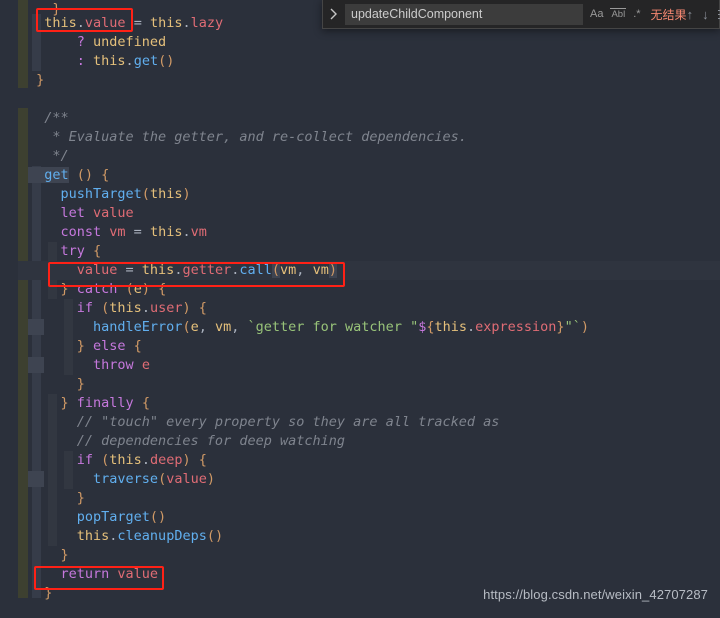 This screenshot has width=720, height=618. What do you see at coordinates (668, 14) in the screenshot?
I see `find-result-count: 无结果` at bounding box center [668, 14].